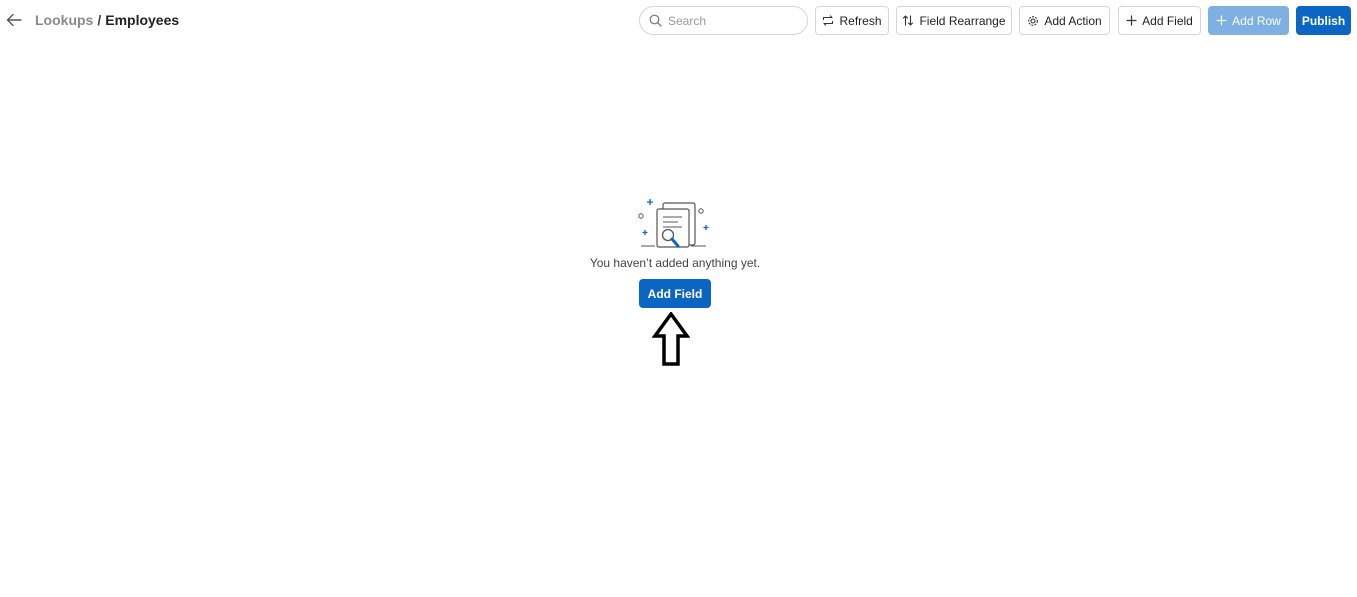  What do you see at coordinates (1033, 21) in the screenshot?
I see `gear-icon` at bounding box center [1033, 21].